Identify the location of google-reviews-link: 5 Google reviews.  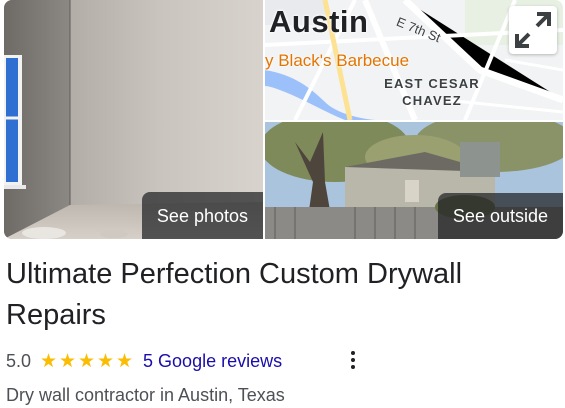
(212, 361).